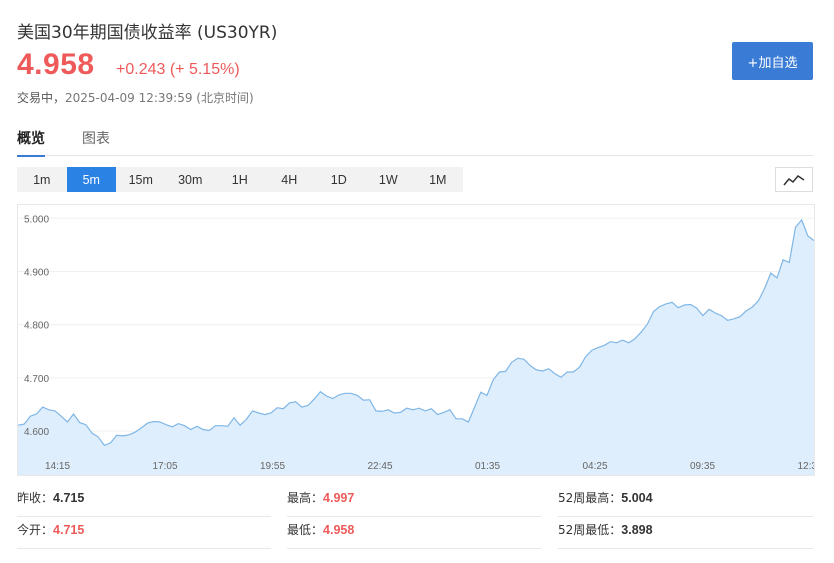  I want to click on x-tick-label: 22:45, so click(380, 466).